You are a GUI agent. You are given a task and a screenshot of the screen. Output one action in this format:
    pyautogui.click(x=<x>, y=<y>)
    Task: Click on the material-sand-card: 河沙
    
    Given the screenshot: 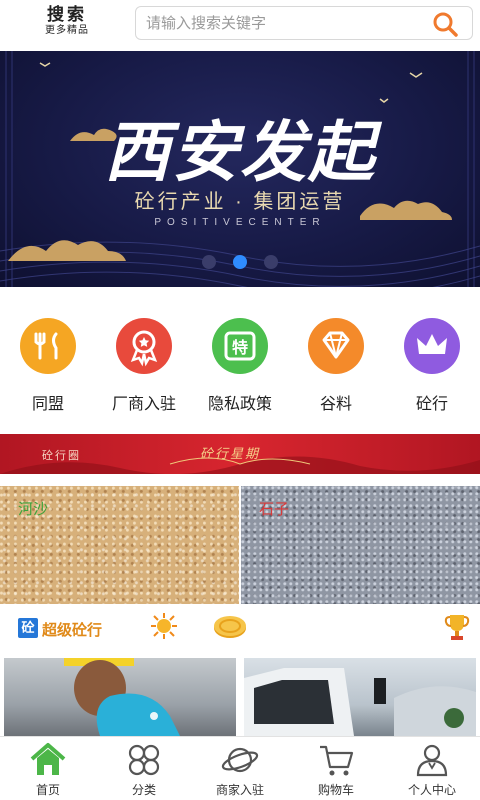 What is the action you would take?
    pyautogui.click(x=119, y=545)
    